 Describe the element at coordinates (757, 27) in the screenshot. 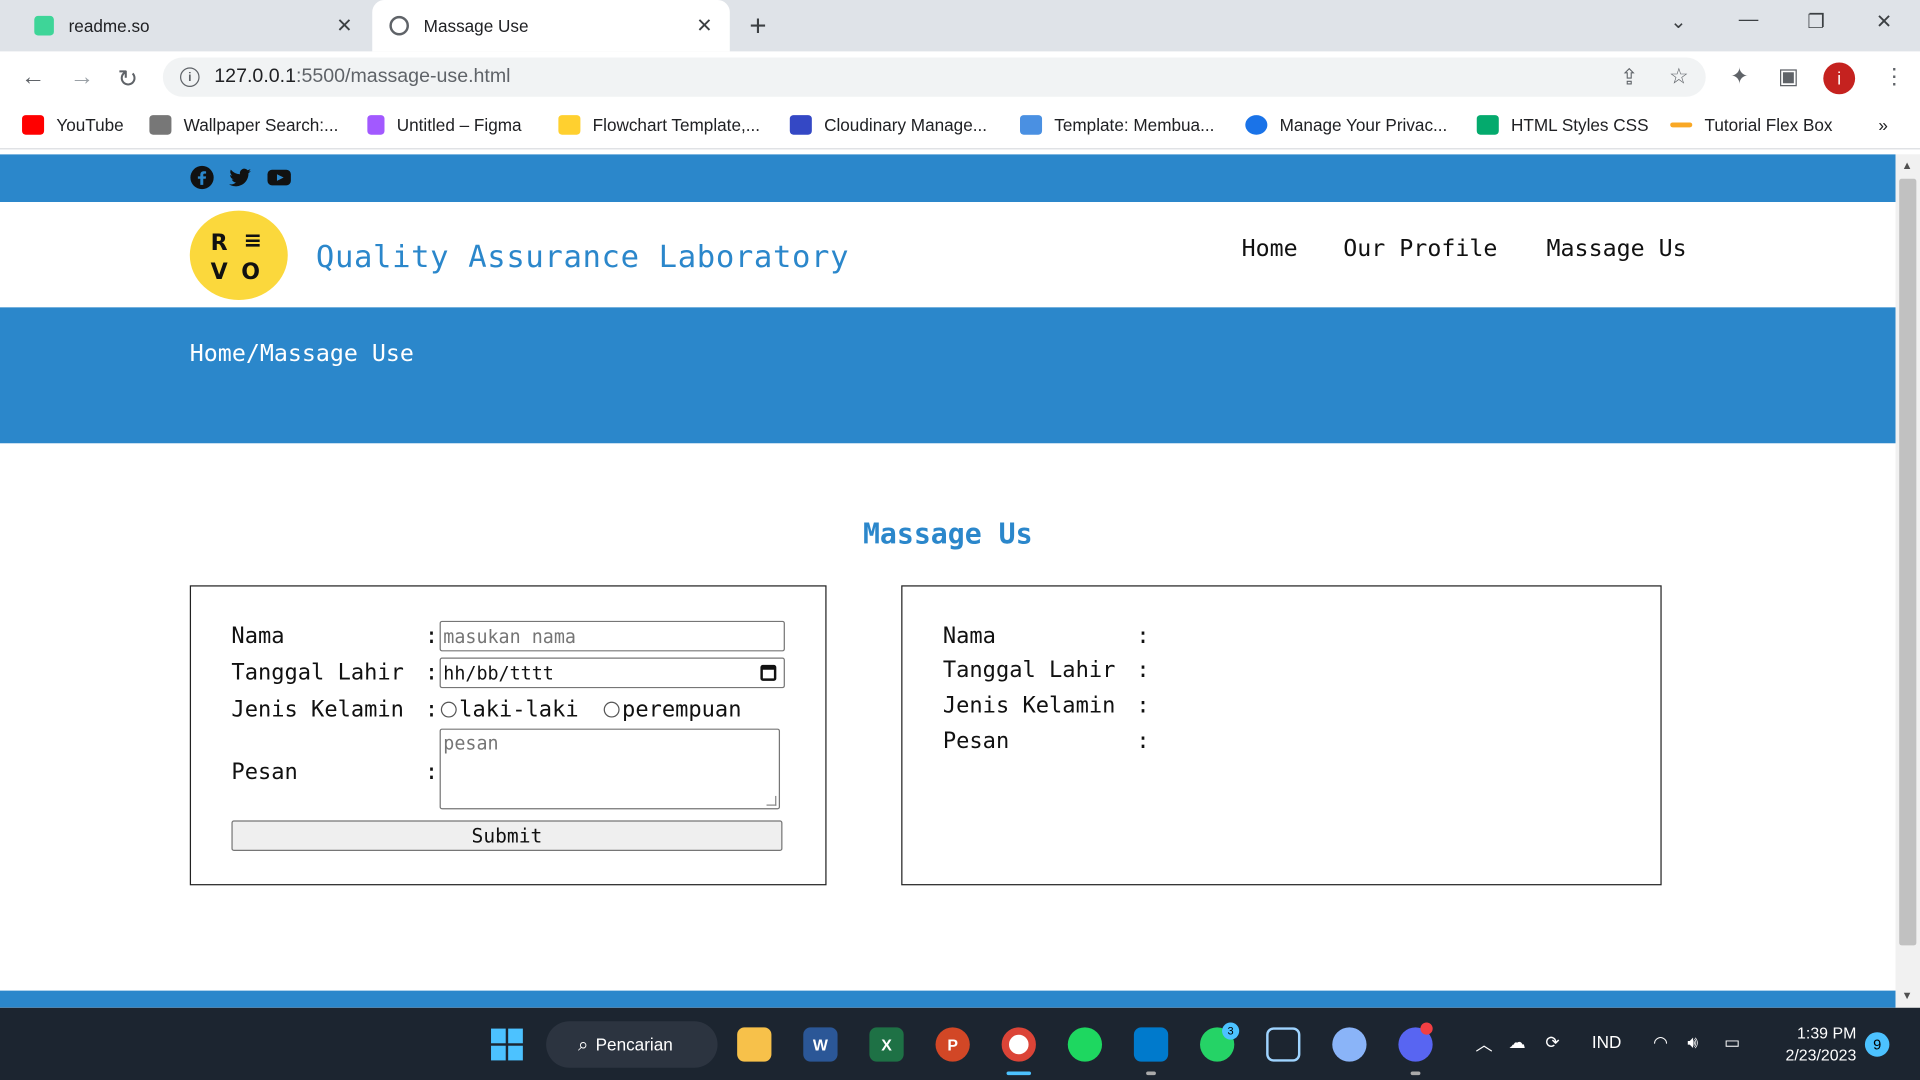

I see `new-tab-button: +` at that location.